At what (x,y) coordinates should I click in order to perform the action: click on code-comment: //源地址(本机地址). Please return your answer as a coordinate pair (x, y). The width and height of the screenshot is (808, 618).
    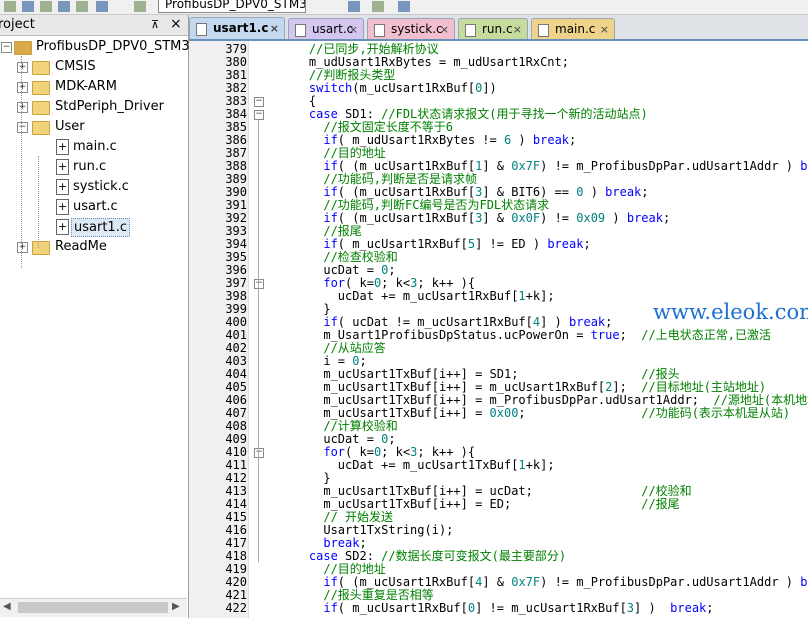
    Looking at the image, I should click on (760, 400).